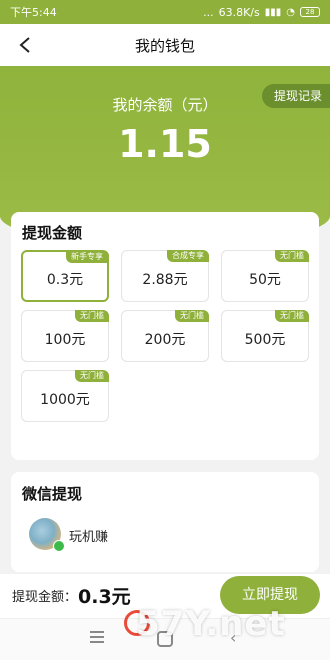  What do you see at coordinates (239, 12) in the screenshot?
I see `network-speed: 63.8K/s` at bounding box center [239, 12].